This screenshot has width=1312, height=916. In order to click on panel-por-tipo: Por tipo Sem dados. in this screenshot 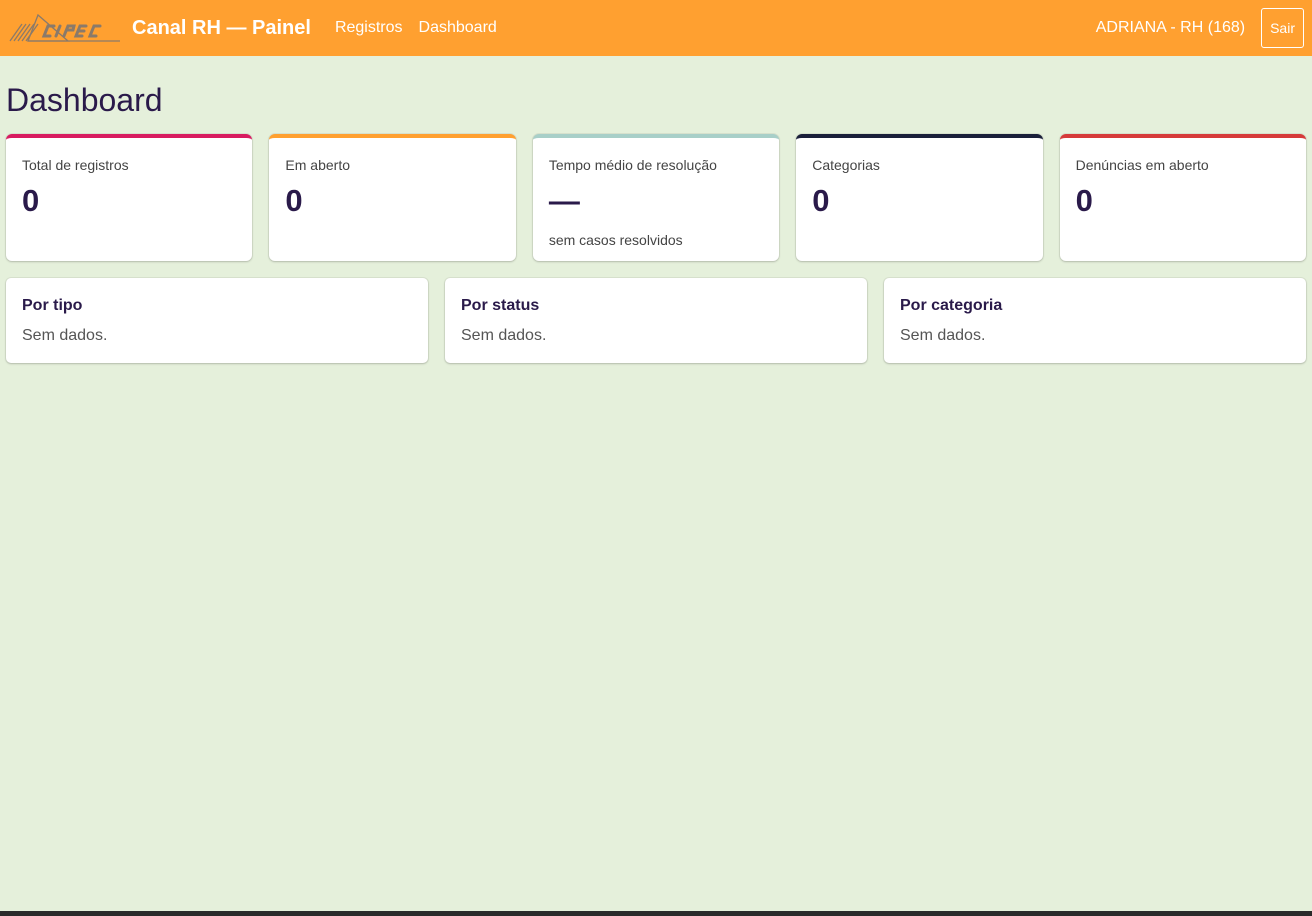, I will do `click(217, 320)`.